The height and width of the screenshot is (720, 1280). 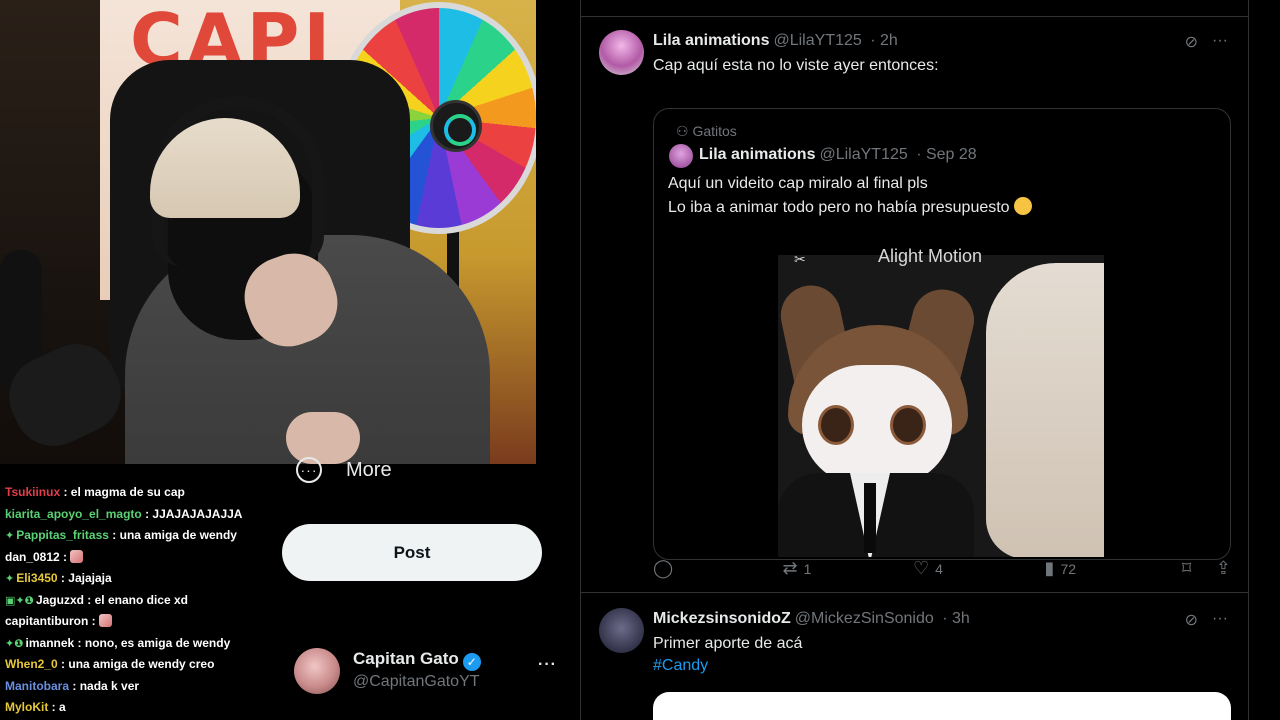 What do you see at coordinates (1187, 568) in the screenshot?
I see `bookmark-icon: ⌑` at bounding box center [1187, 568].